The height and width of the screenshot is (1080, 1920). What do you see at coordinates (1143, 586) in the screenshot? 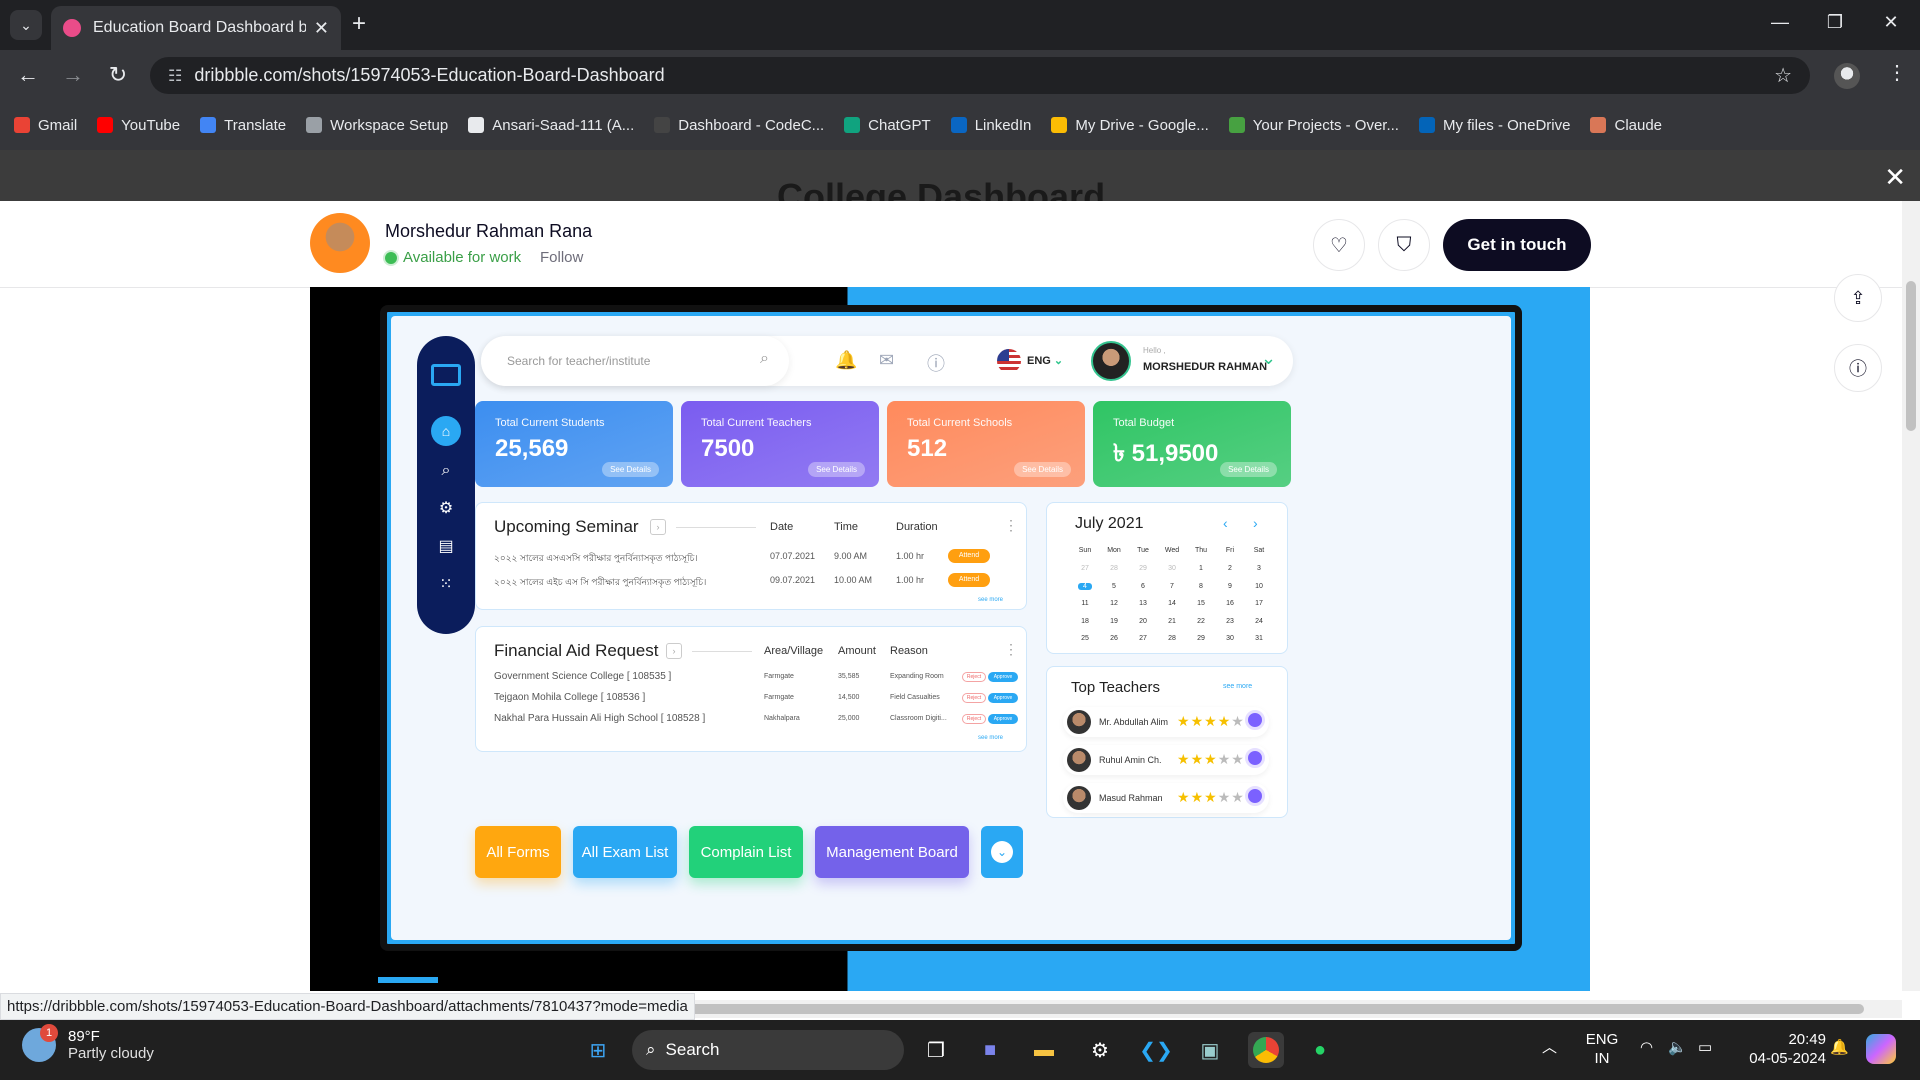
I see `calendar-day: 6` at bounding box center [1143, 586].